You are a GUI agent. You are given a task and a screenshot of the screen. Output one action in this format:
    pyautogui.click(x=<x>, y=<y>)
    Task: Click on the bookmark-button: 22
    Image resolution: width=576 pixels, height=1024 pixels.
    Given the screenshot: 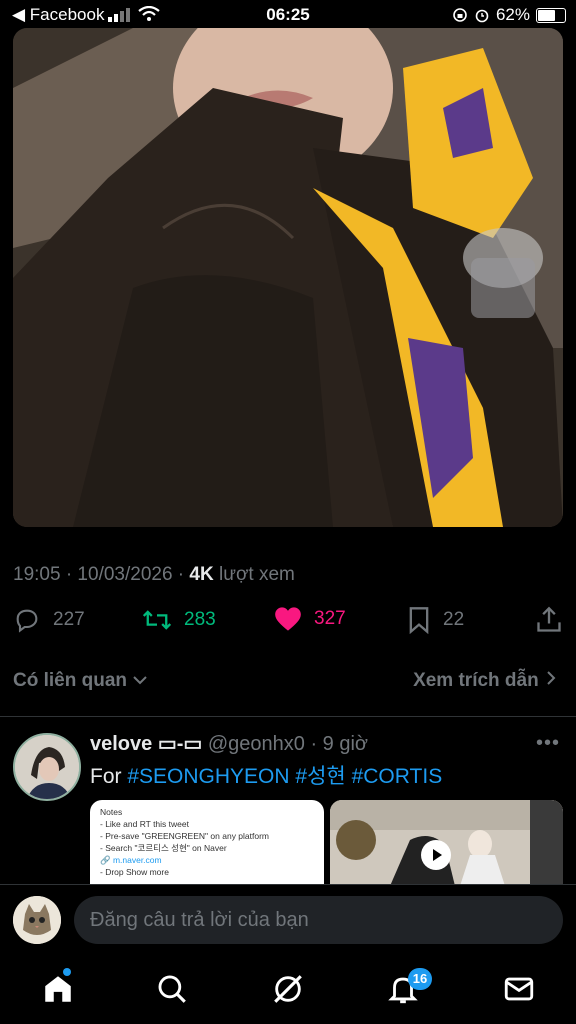 What is the action you would take?
    pyautogui.click(x=435, y=620)
    